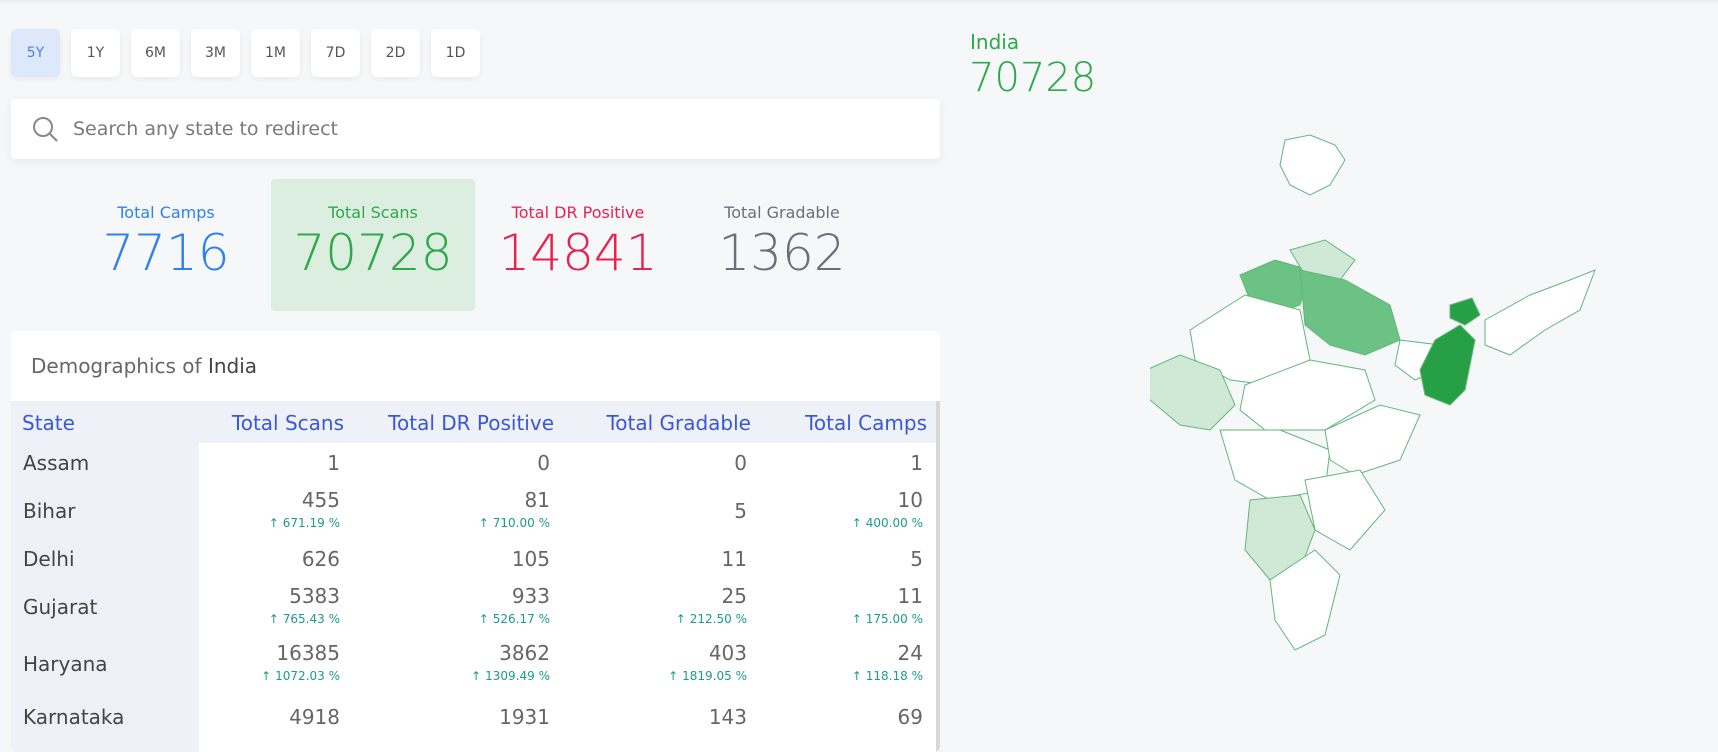  I want to click on table-row: Delhi 626 105 11 5, so click(473, 558).